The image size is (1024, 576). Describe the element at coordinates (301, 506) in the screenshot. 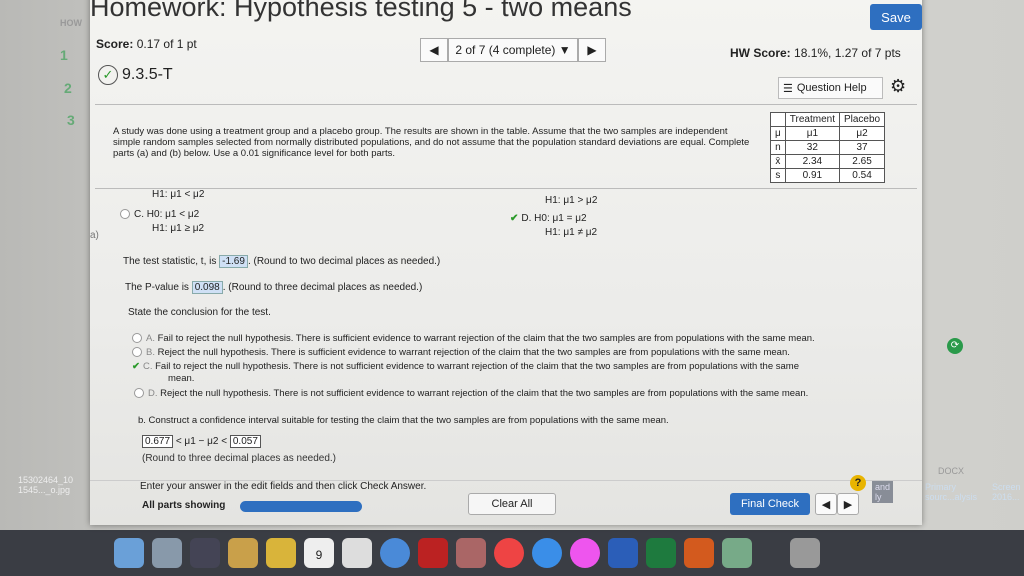

I see `progress-bar` at that location.